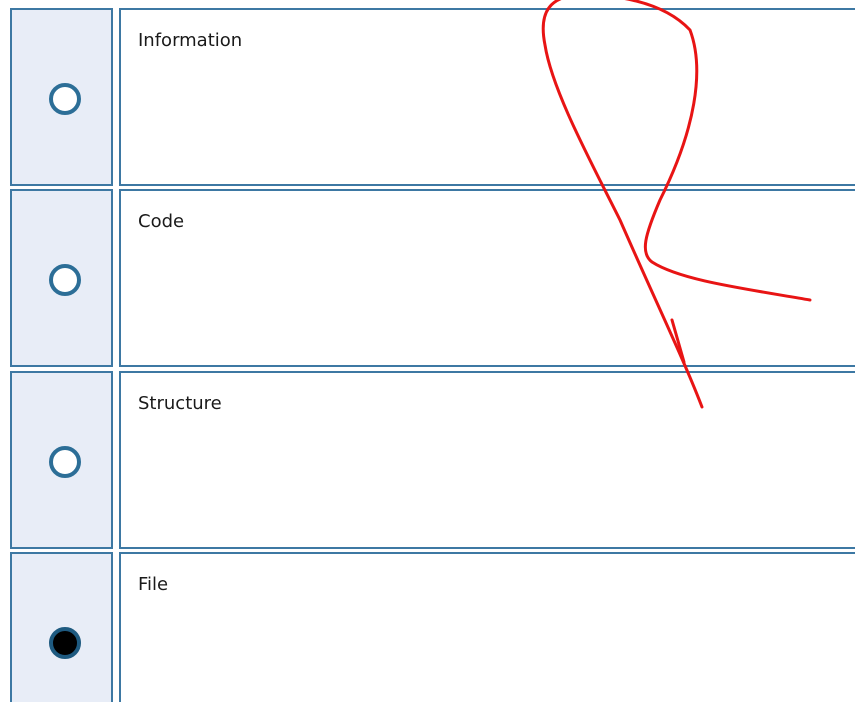 The height and width of the screenshot is (702, 855). I want to click on option-label-information: Information, so click(190, 40).